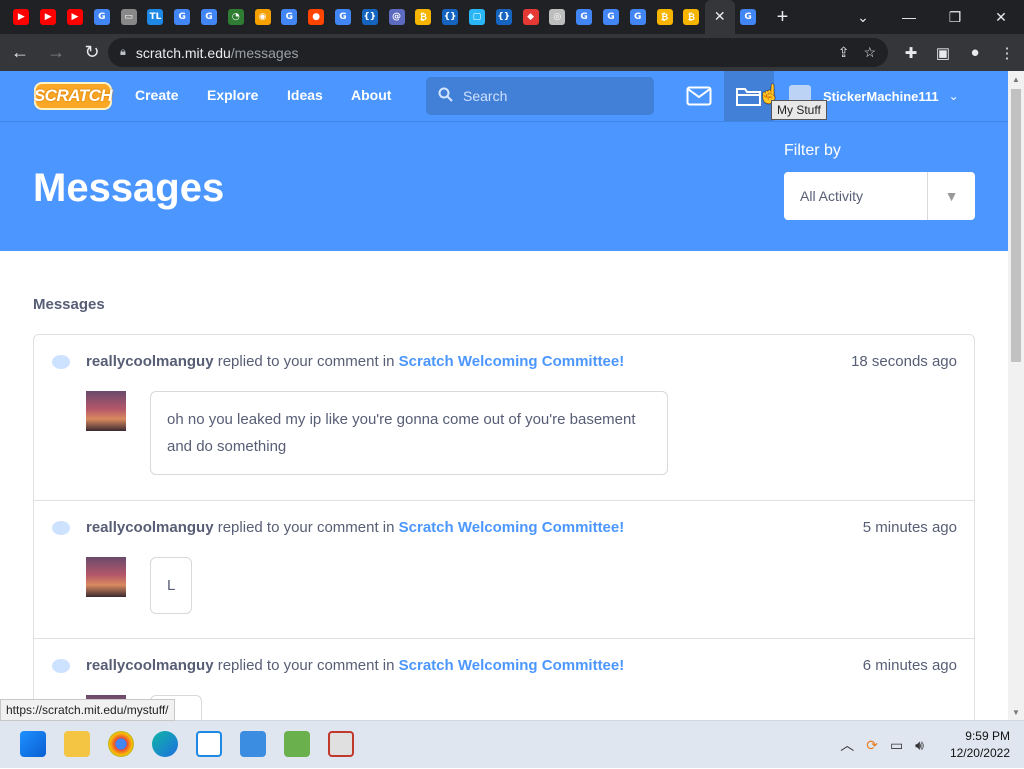 The image size is (1024, 769). I want to click on edge-icon, so click(165, 744).